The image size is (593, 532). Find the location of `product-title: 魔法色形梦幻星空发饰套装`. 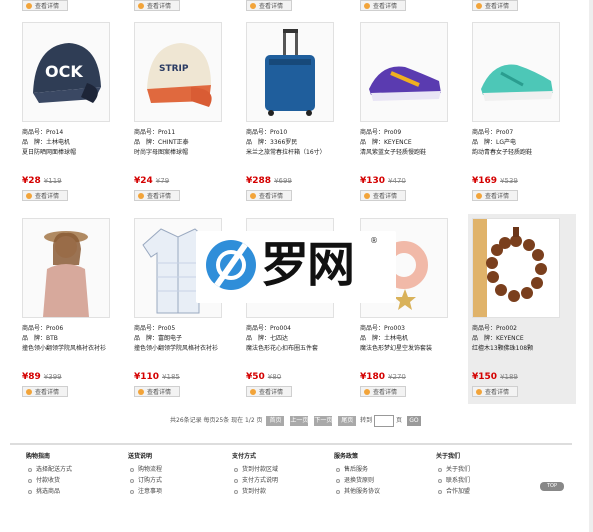

product-title: 魔法色形梦幻星空发饰套装 is located at coordinates (412, 349).